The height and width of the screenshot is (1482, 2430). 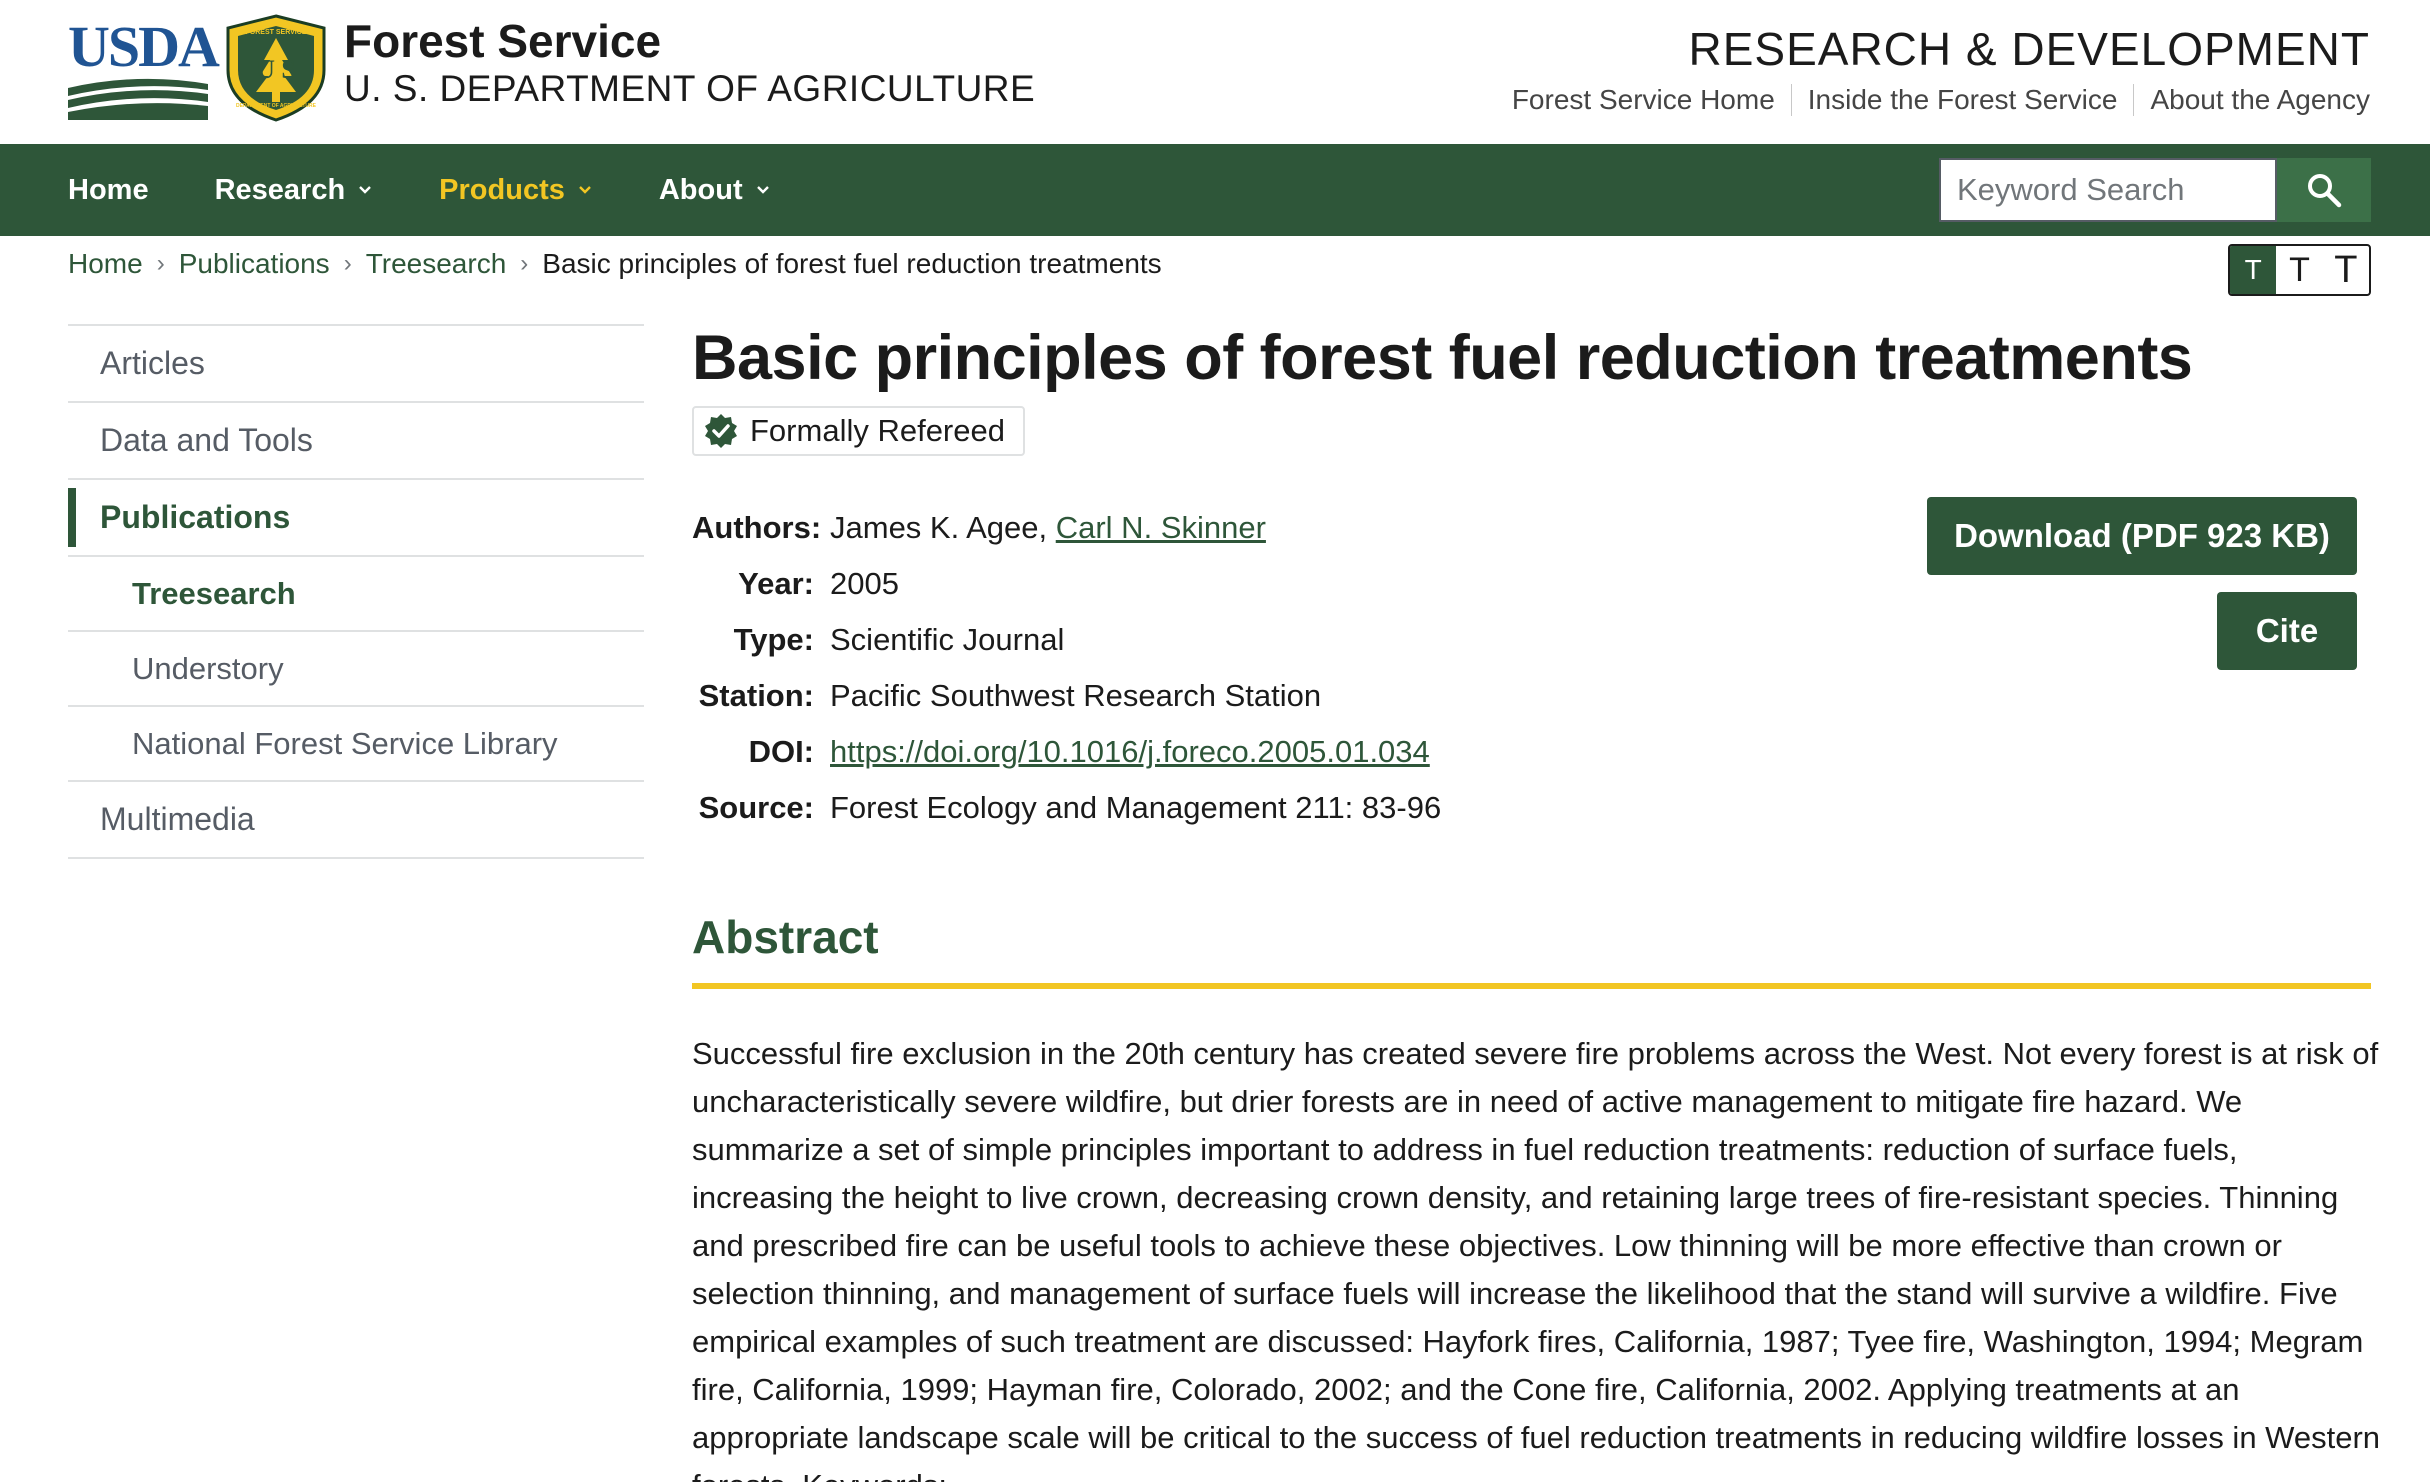 What do you see at coordinates (1962, 100) in the screenshot?
I see `inside-forest-service-link: Inside the Forest Service` at bounding box center [1962, 100].